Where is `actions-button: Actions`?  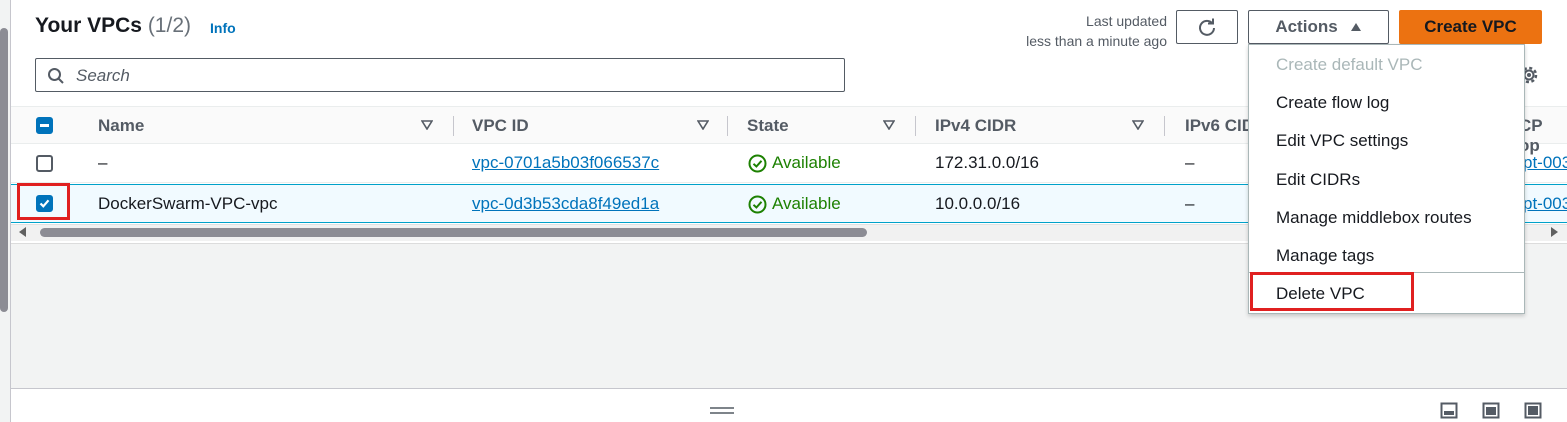 actions-button: Actions is located at coordinates (1318, 27).